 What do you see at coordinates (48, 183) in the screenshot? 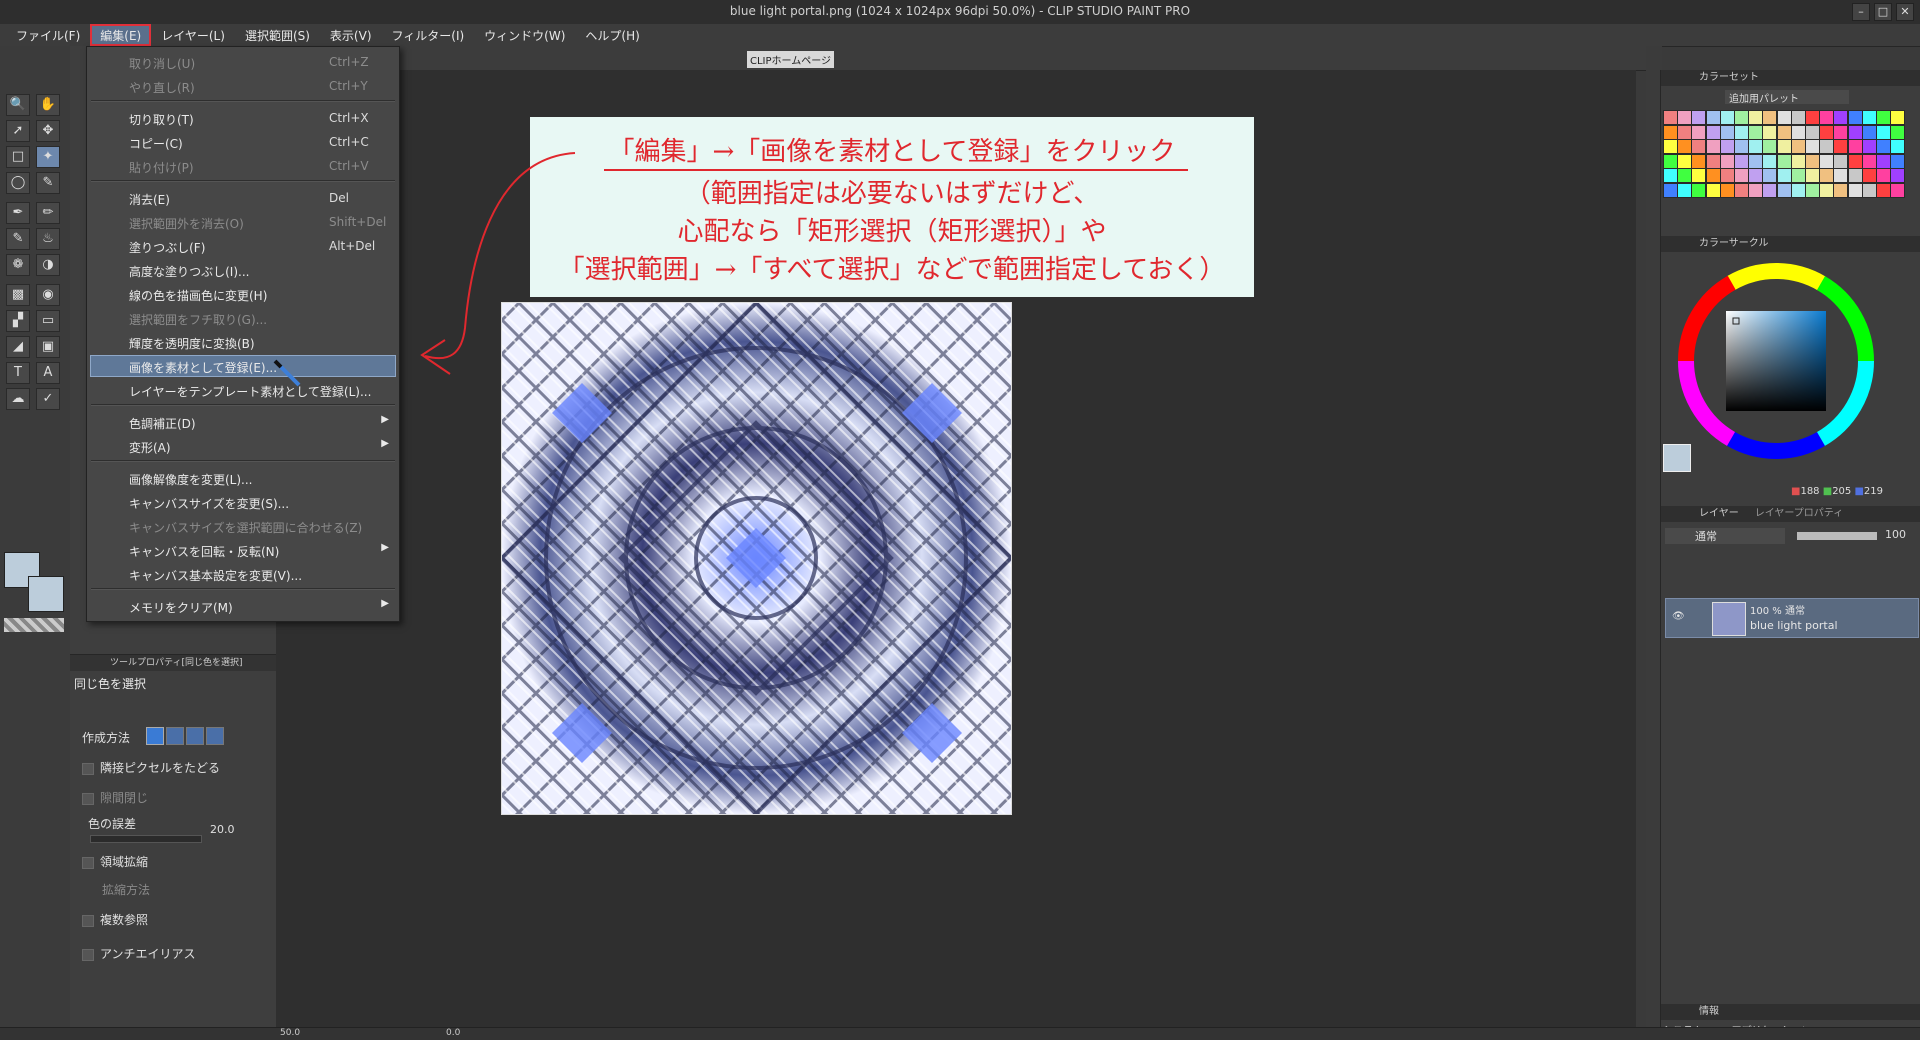
I see `eyedropper-icon: ✎` at bounding box center [48, 183].